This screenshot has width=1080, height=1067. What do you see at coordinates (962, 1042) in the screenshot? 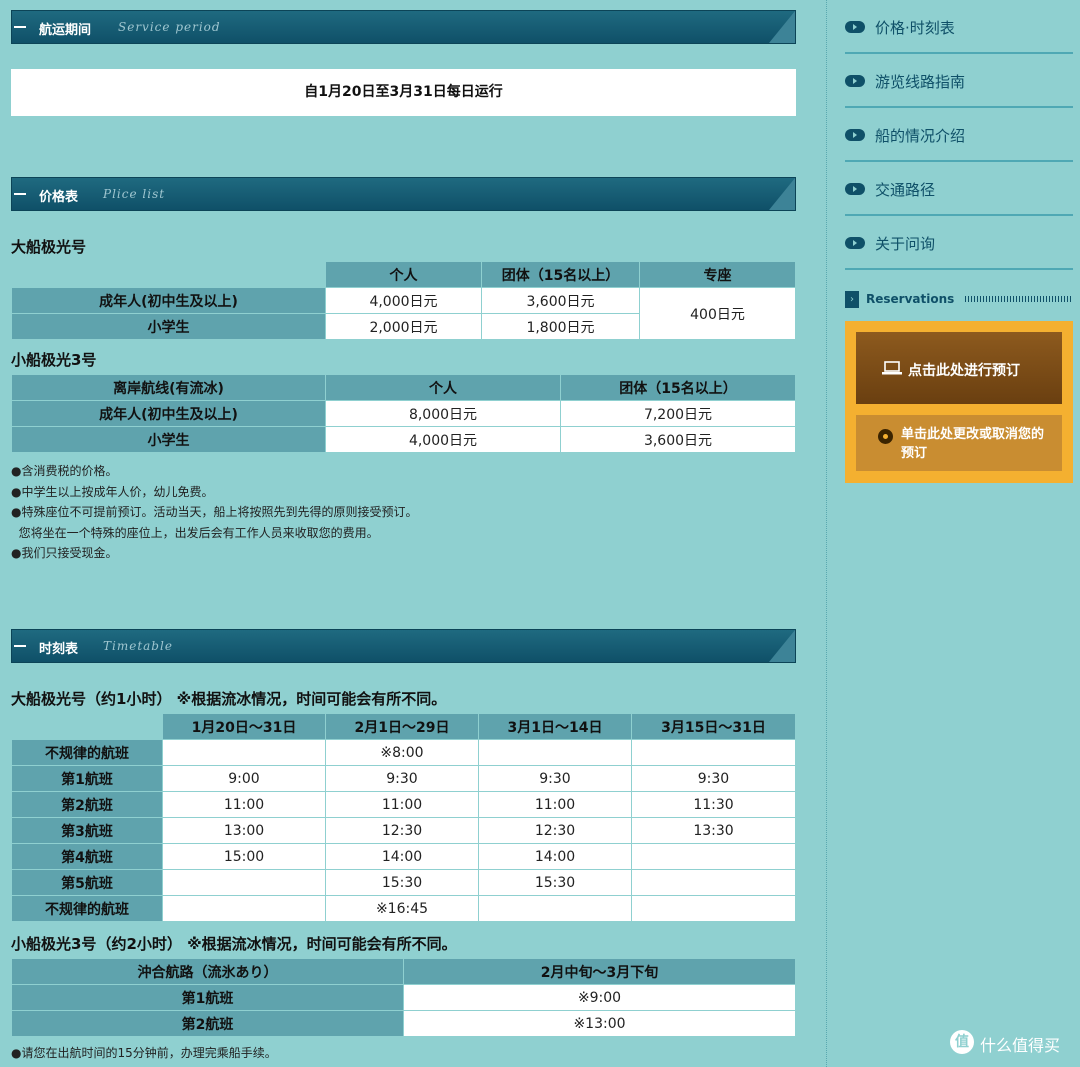
I see `watermark-logo: 值` at bounding box center [962, 1042].